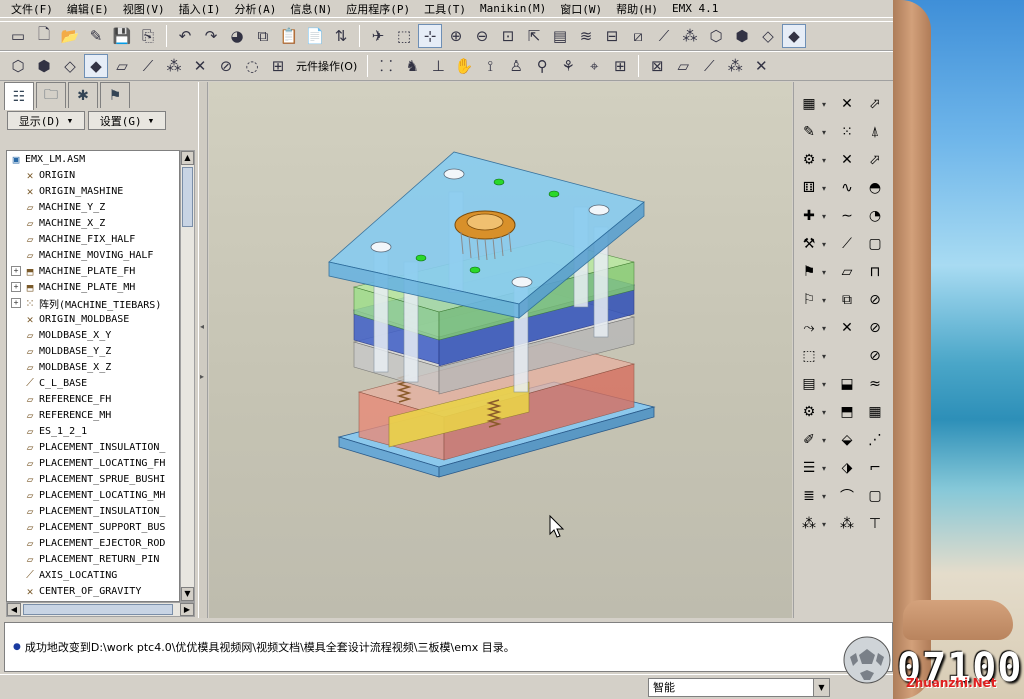 The image size is (1024, 699). I want to click on measure-icon: ⟟, so click(490, 66).